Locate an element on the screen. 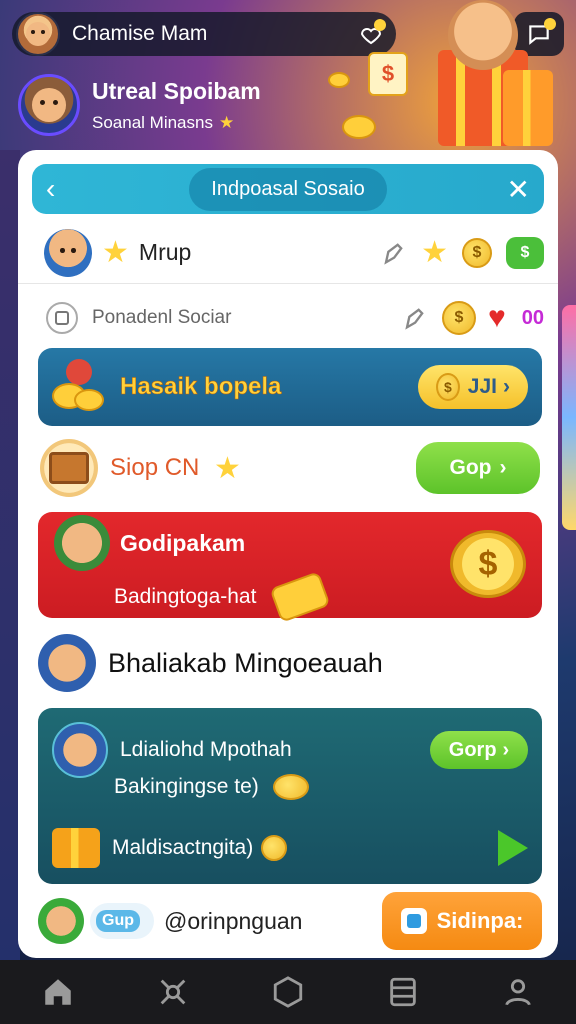 Image resolution: width=576 pixels, height=1024 pixels. social-count: 00 is located at coordinates (532, 317).